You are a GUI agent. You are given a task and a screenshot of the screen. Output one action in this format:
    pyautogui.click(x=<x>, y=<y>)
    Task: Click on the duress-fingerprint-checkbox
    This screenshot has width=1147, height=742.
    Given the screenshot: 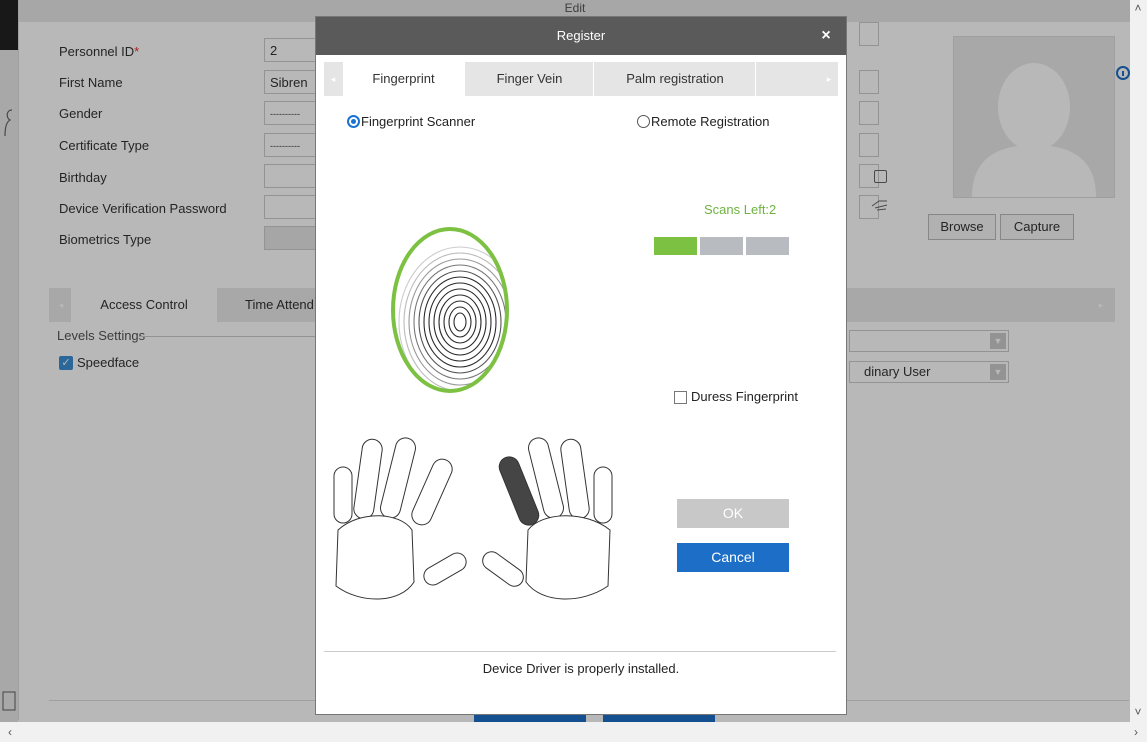 What is the action you would take?
    pyautogui.click(x=680, y=397)
    